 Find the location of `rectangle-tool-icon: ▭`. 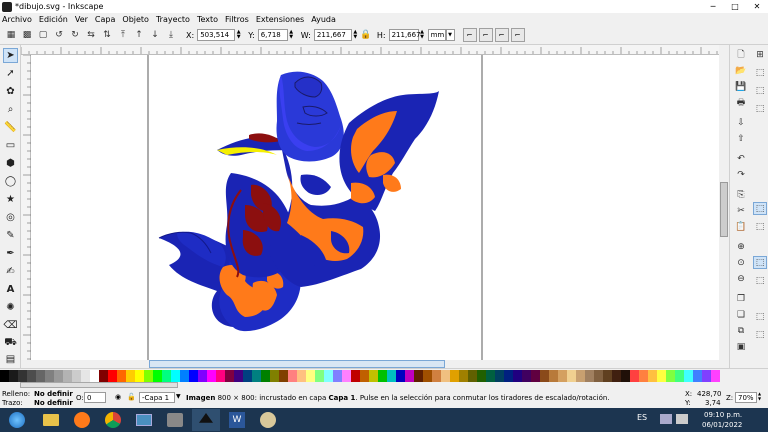

rectangle-tool-icon: ▭ is located at coordinates (10, 145).